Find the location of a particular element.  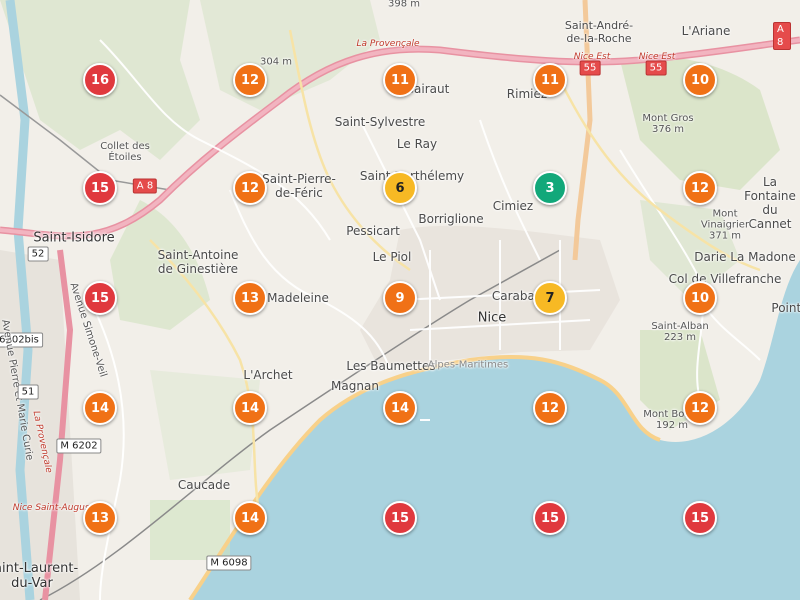

place-saint-isidore: Saint-Isidore is located at coordinates (74, 238).